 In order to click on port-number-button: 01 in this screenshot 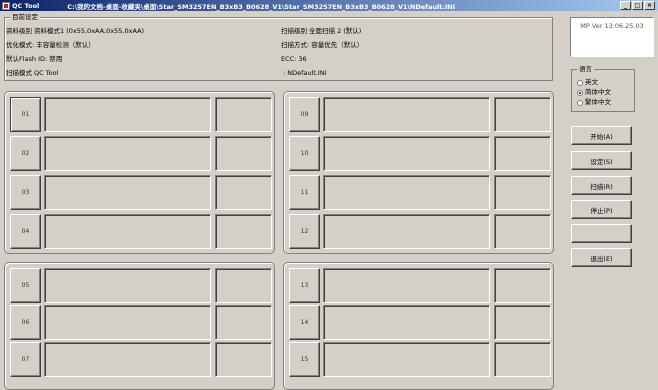, I will do `click(25, 114)`.